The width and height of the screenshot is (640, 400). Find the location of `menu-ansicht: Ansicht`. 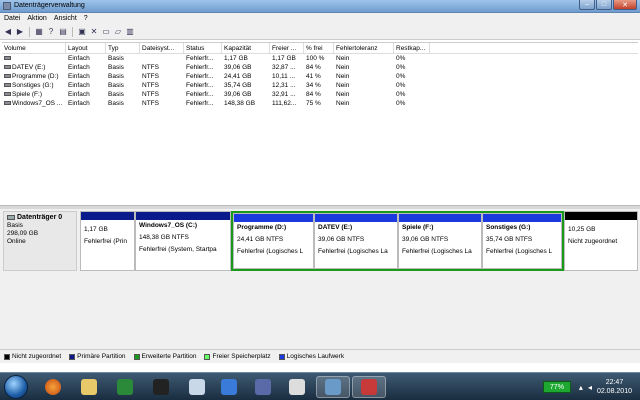

menu-ansicht: Ansicht is located at coordinates (65, 18).